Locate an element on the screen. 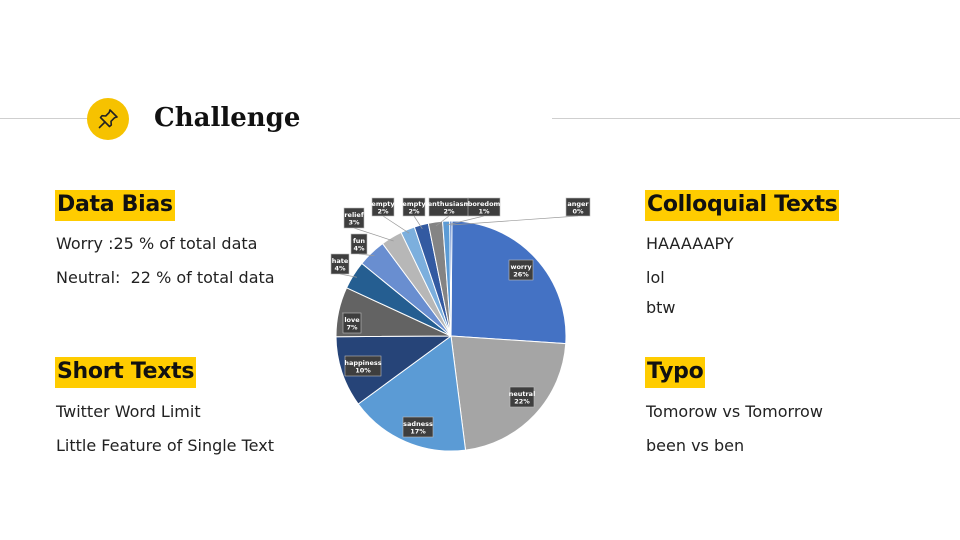 This screenshot has height=540, width=960. pushpin-icon is located at coordinates (108, 119).